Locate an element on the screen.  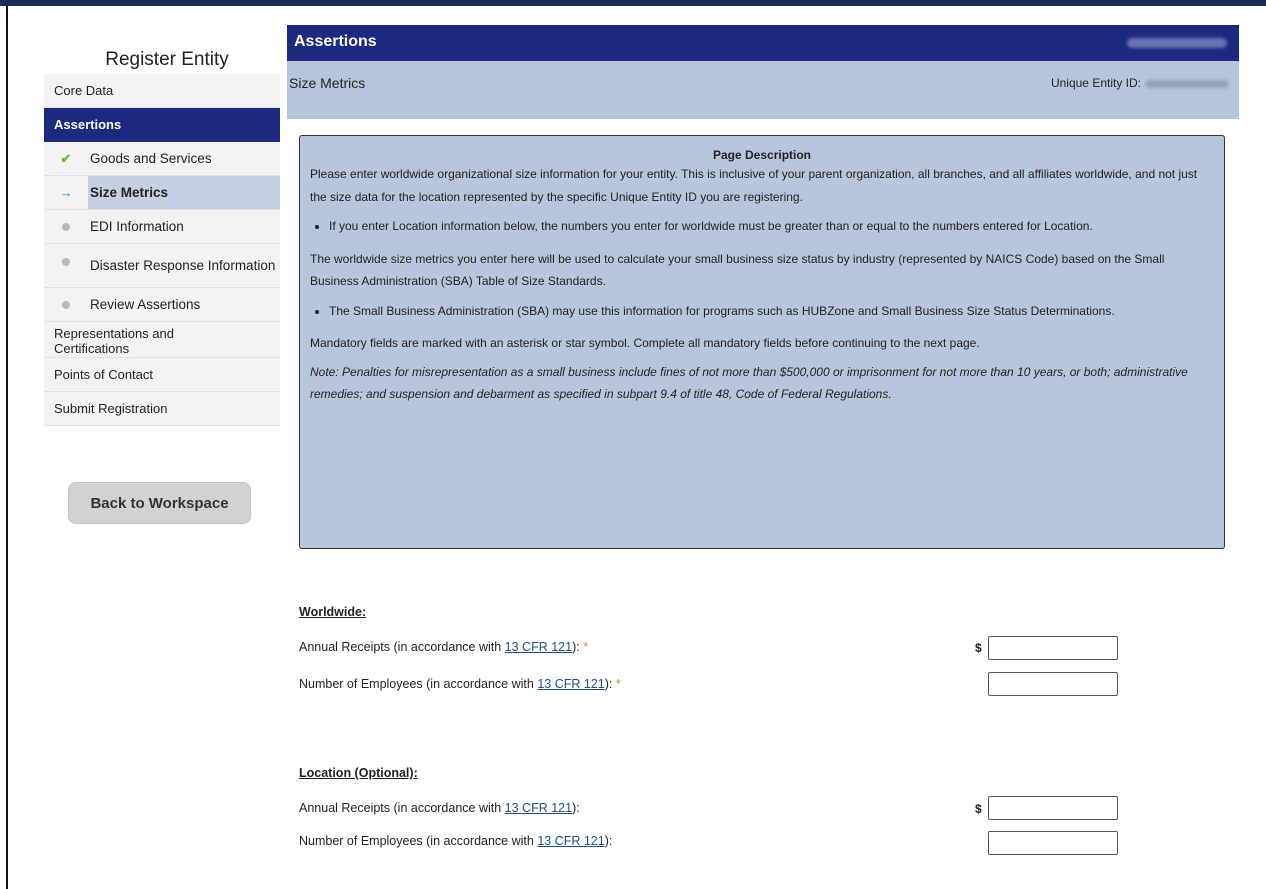
redacted-unique-entity-id is located at coordinates (1187, 84).